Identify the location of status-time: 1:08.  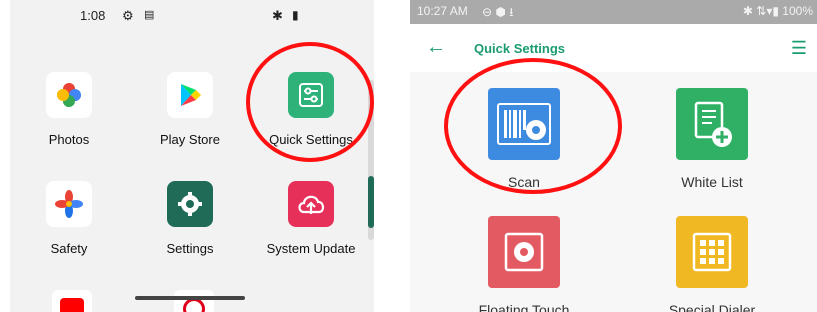
(93, 15).